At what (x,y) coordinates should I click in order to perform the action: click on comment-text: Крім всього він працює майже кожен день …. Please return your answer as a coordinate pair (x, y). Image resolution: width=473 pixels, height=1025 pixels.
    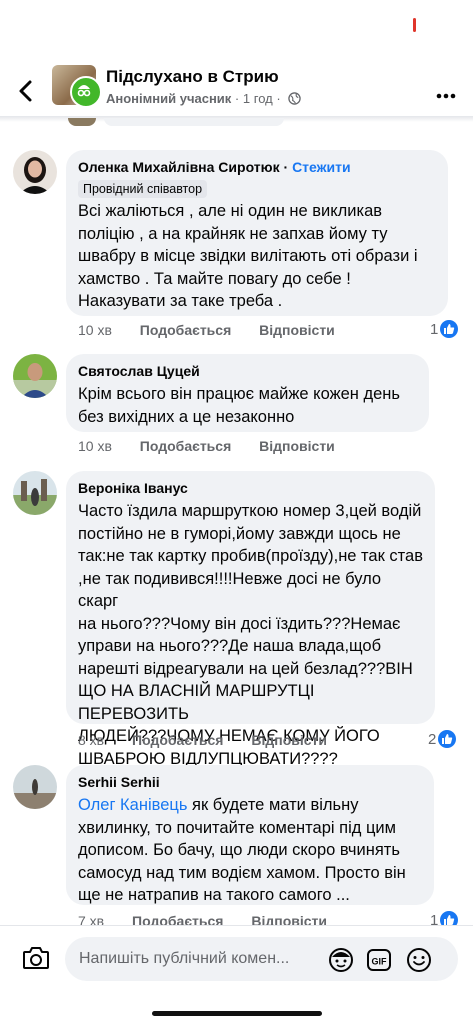
    Looking at the image, I should click on (239, 405).